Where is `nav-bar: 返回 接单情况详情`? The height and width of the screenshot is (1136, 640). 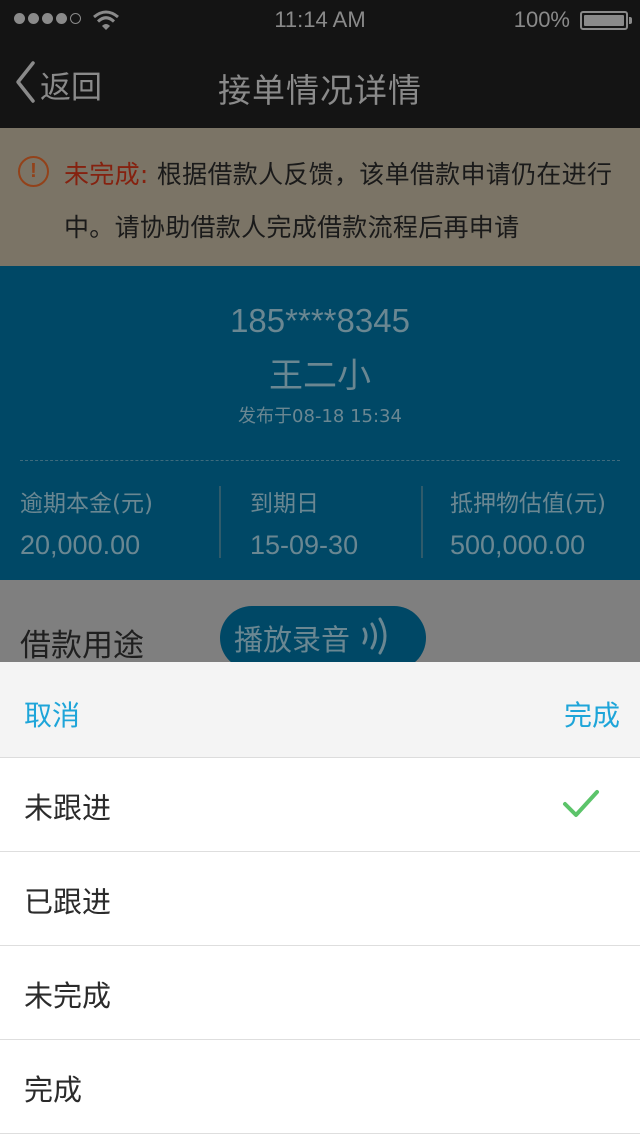 nav-bar: 返回 接单情况详情 is located at coordinates (320, 84).